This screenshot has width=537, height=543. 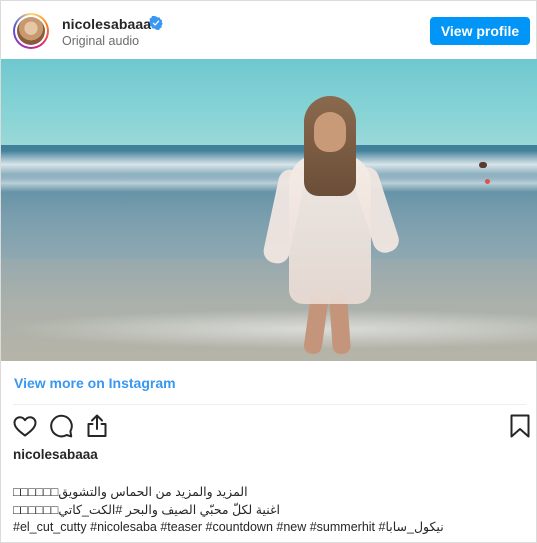 What do you see at coordinates (156, 23) in the screenshot?
I see `verified-badge-icon` at bounding box center [156, 23].